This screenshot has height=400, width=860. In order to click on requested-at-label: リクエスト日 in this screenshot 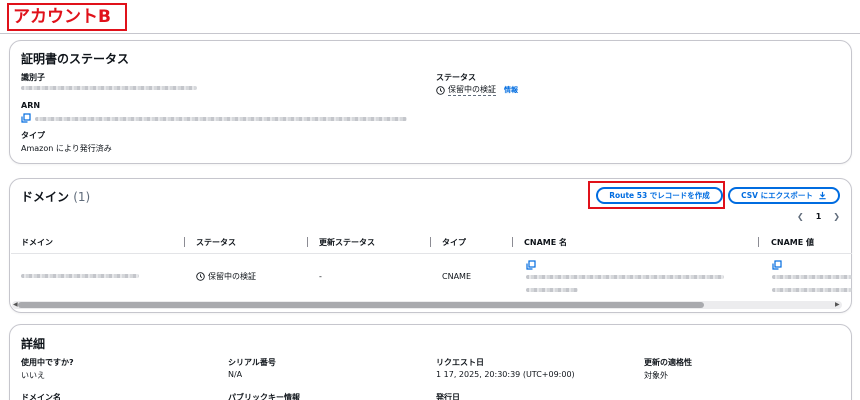, I will do `click(460, 362)`.